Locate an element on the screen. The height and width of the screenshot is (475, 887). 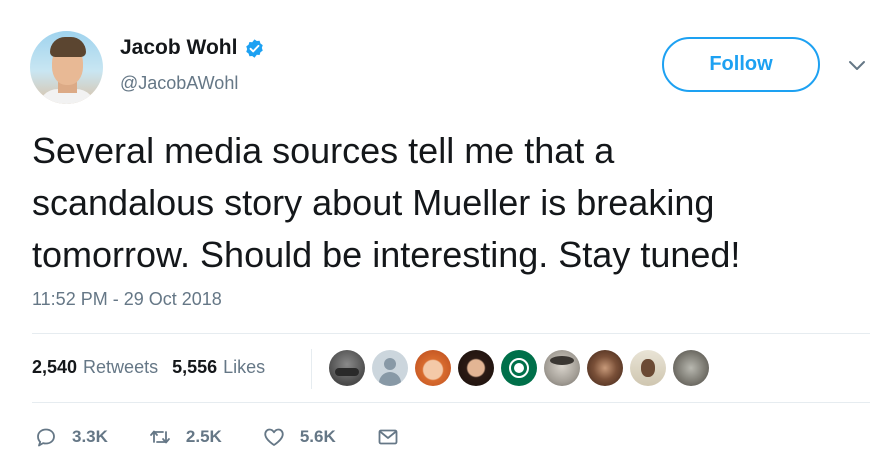
retweets-count: 2,540 is located at coordinates (55, 367).